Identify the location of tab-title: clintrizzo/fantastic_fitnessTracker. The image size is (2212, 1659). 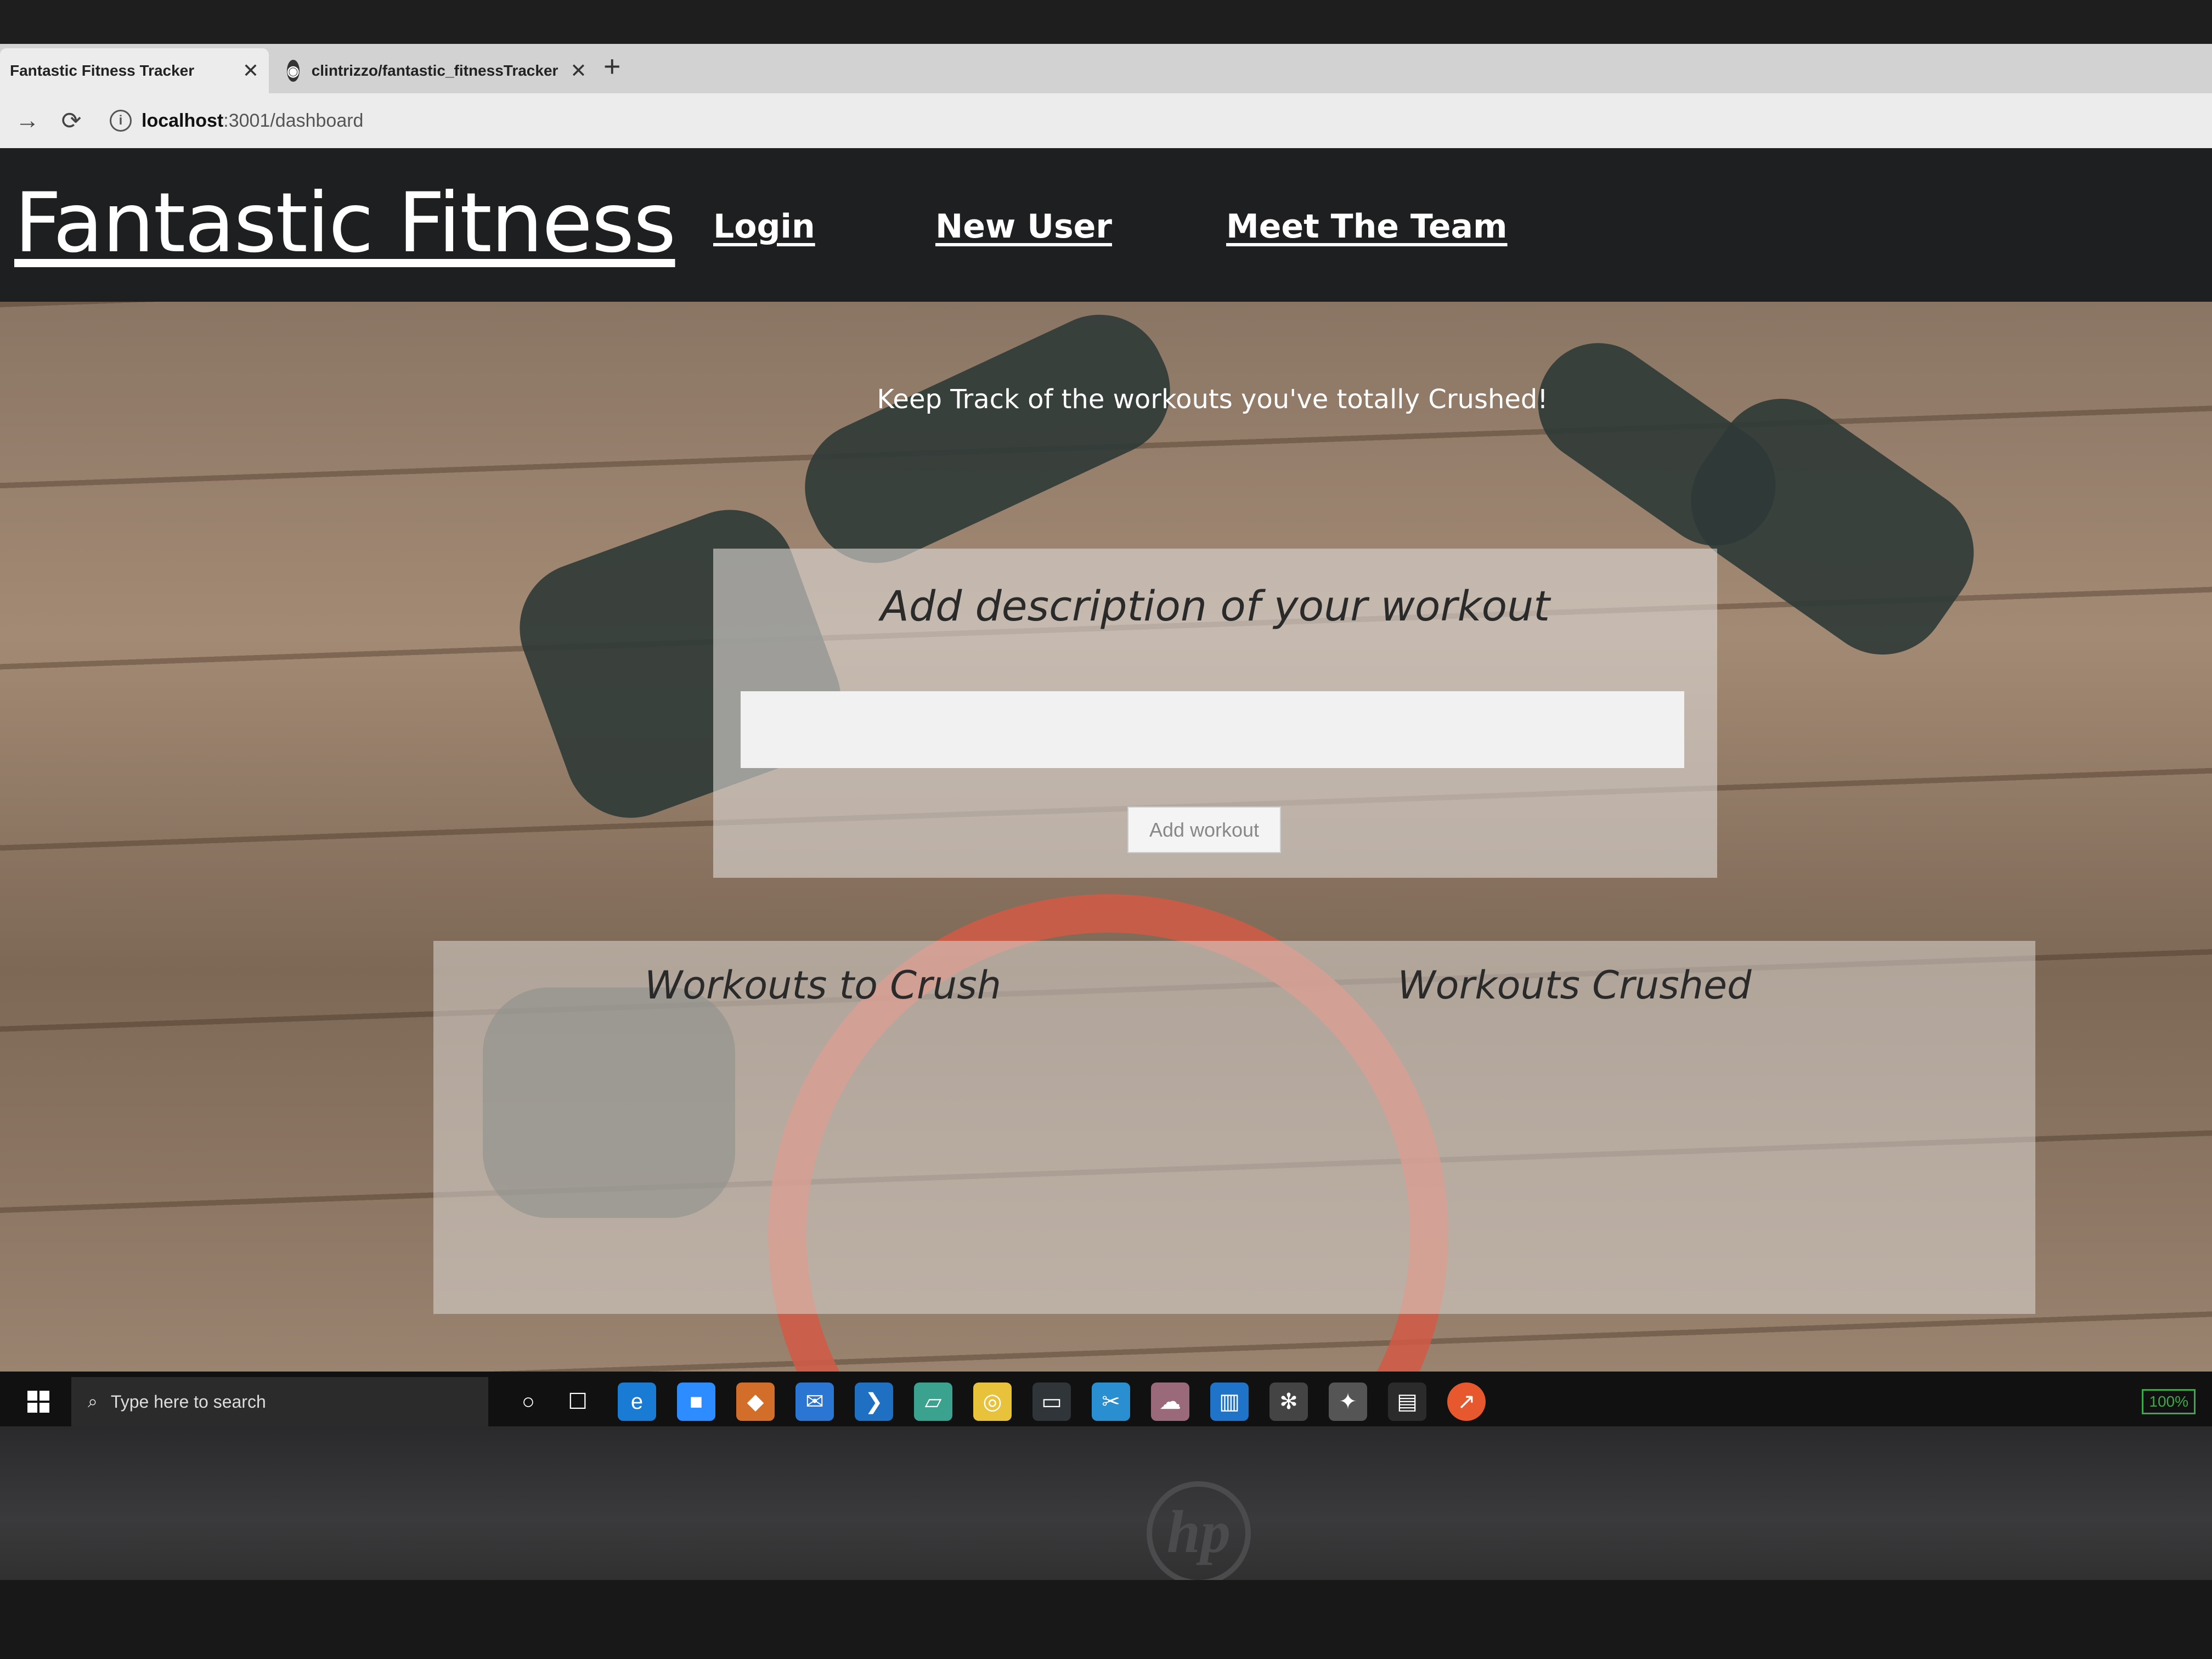
(435, 70).